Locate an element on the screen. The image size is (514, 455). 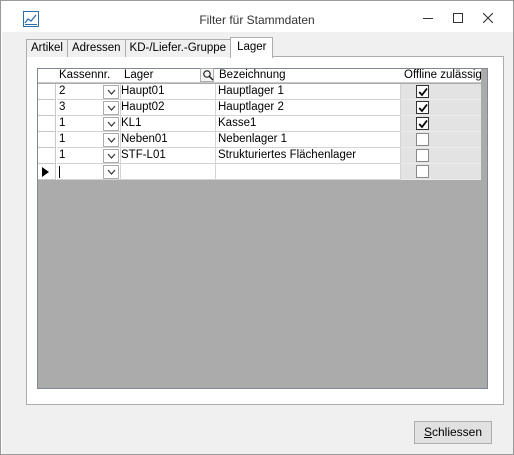
tab-lager: Lager is located at coordinates (252, 47).